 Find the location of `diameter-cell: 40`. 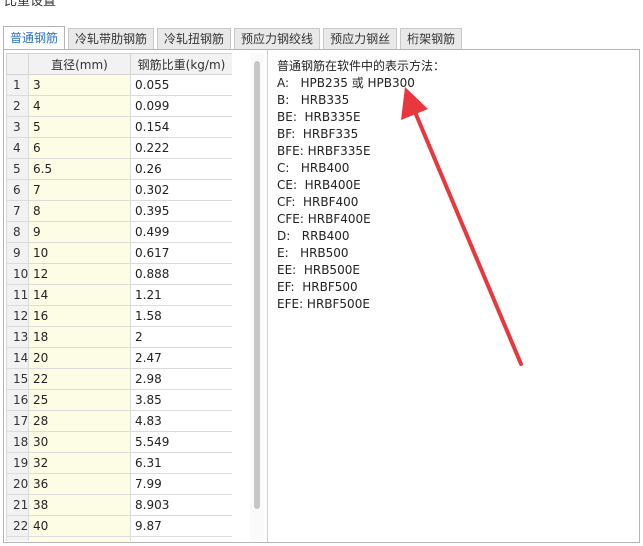

diameter-cell: 40 is located at coordinates (79, 526).